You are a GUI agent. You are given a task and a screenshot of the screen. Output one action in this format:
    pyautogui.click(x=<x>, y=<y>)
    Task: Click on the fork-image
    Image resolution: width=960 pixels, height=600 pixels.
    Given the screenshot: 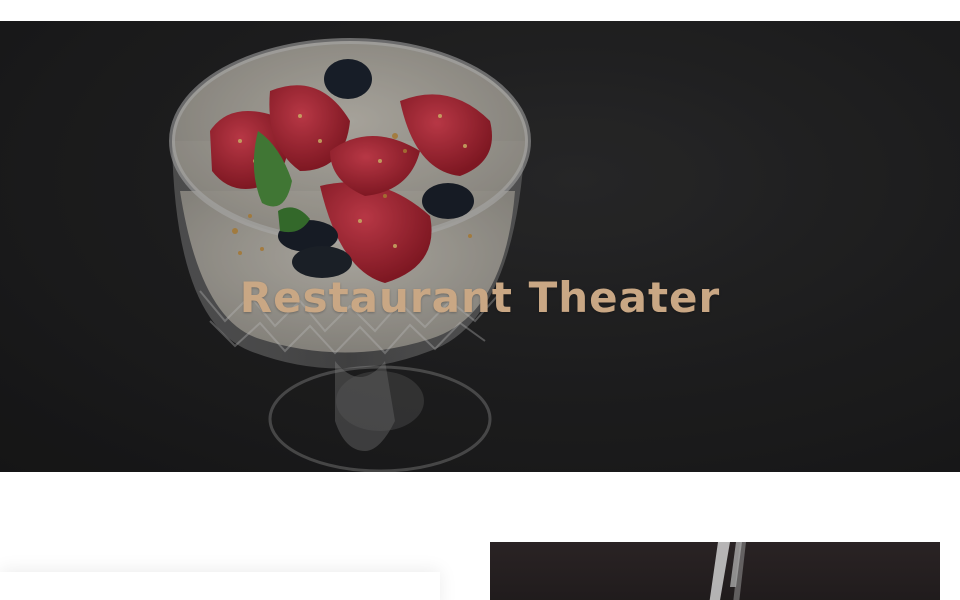 What is the action you would take?
    pyautogui.click(x=727, y=571)
    